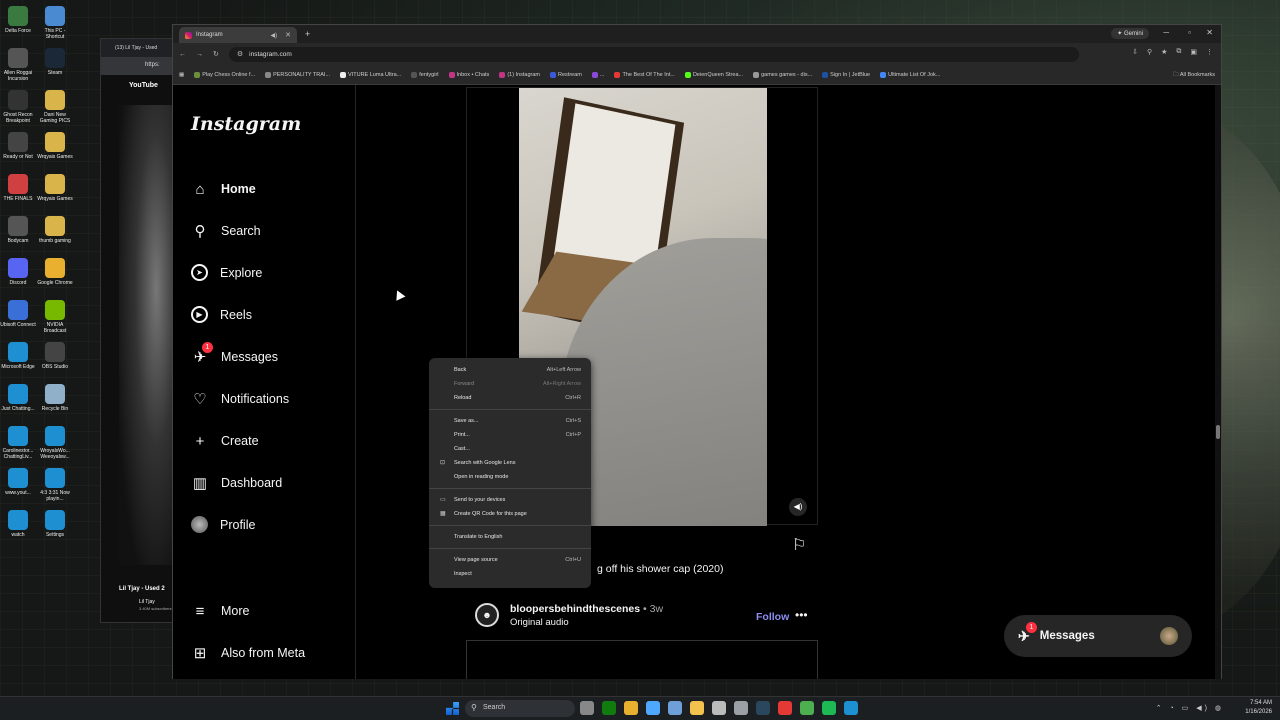 This screenshot has width=1280, height=720. Describe the element at coordinates (510, 463) in the screenshot. I see `context-menu-item: ⊡ Search with Google Lens` at that location.